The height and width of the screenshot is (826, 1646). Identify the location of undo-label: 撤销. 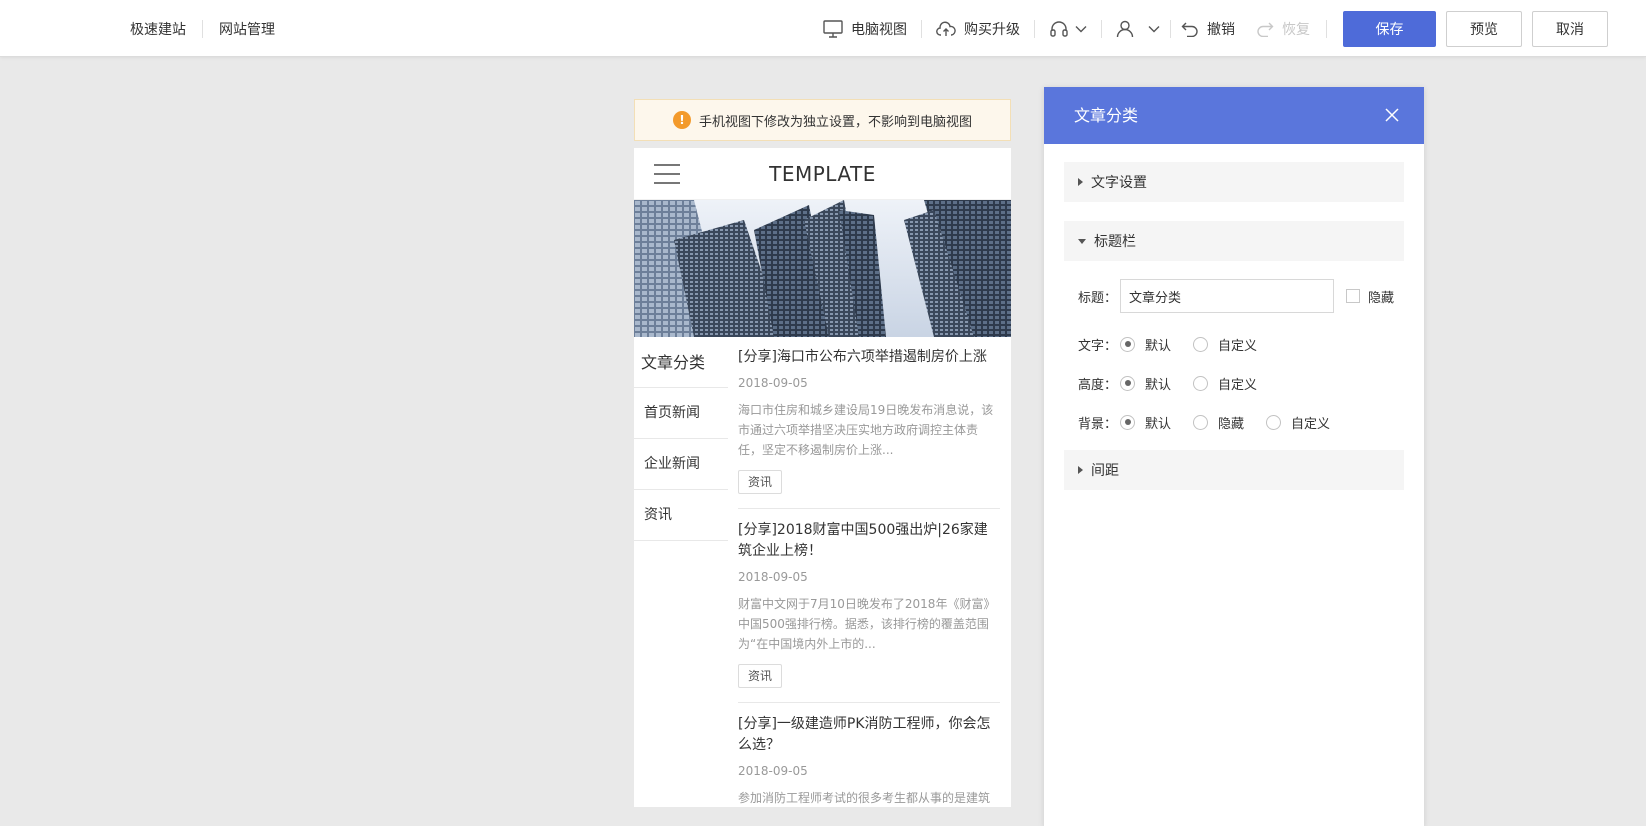
(1221, 29).